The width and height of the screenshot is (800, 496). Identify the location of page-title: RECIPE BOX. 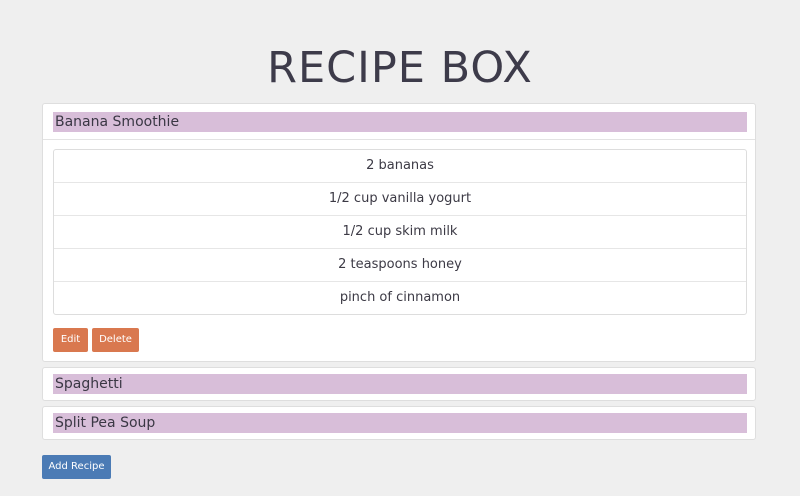
(400, 68).